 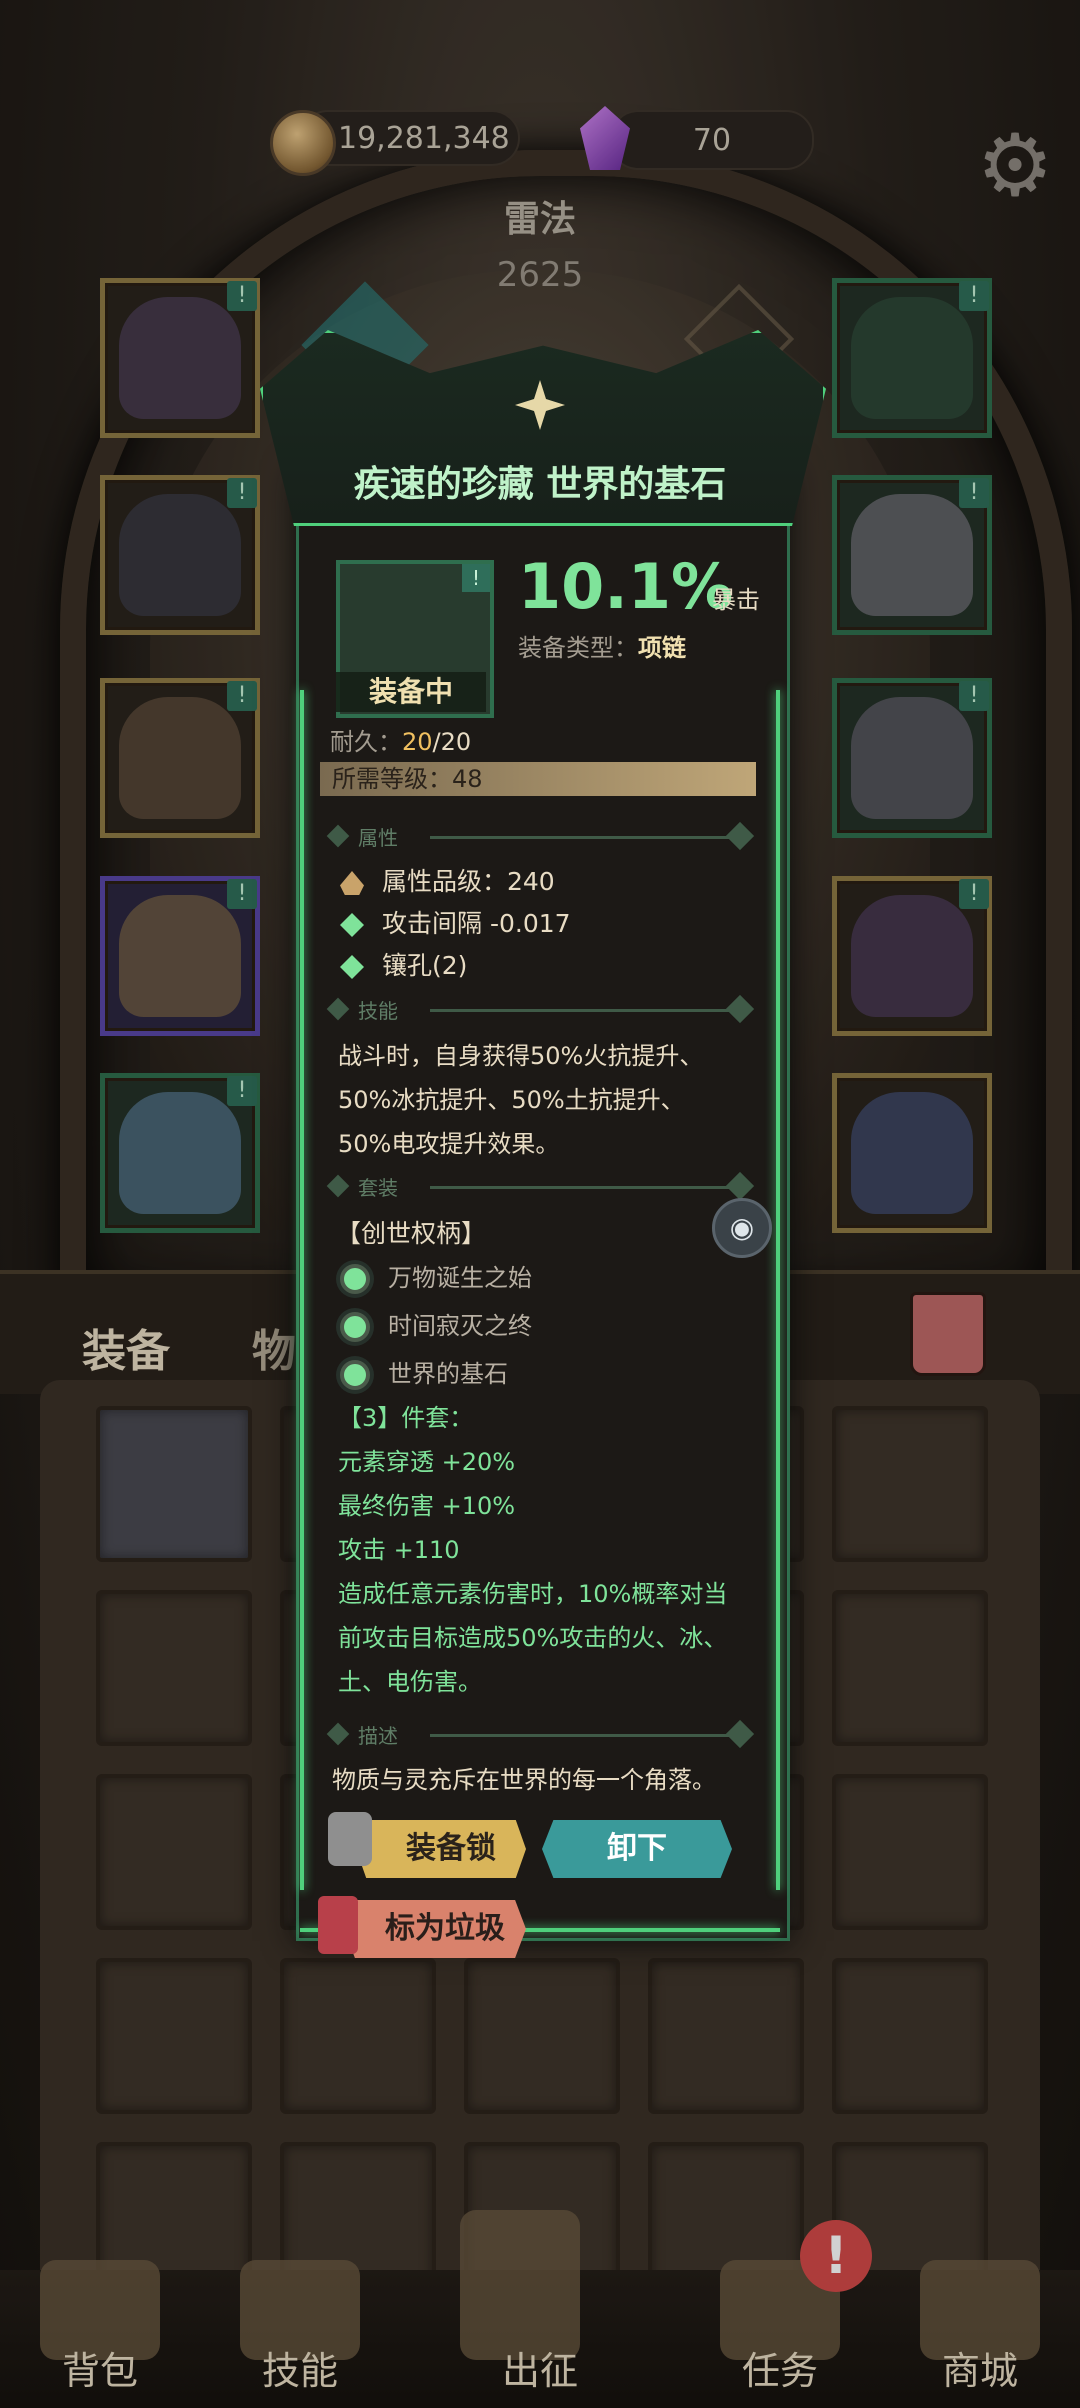 What do you see at coordinates (742, 1228) in the screenshot?
I see `eye-icon: ◉` at bounding box center [742, 1228].